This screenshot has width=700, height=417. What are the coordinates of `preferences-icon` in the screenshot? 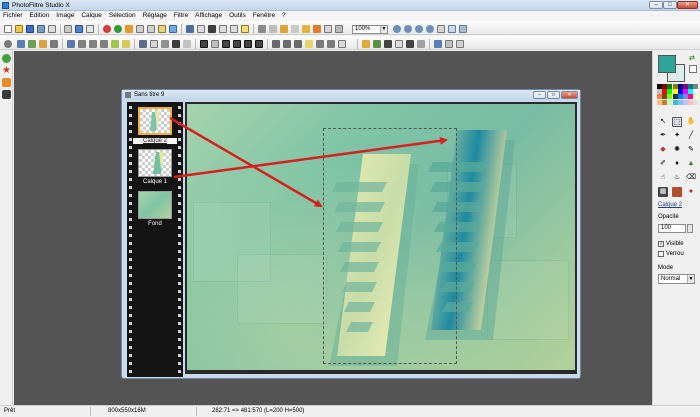 It's located at (438, 44).